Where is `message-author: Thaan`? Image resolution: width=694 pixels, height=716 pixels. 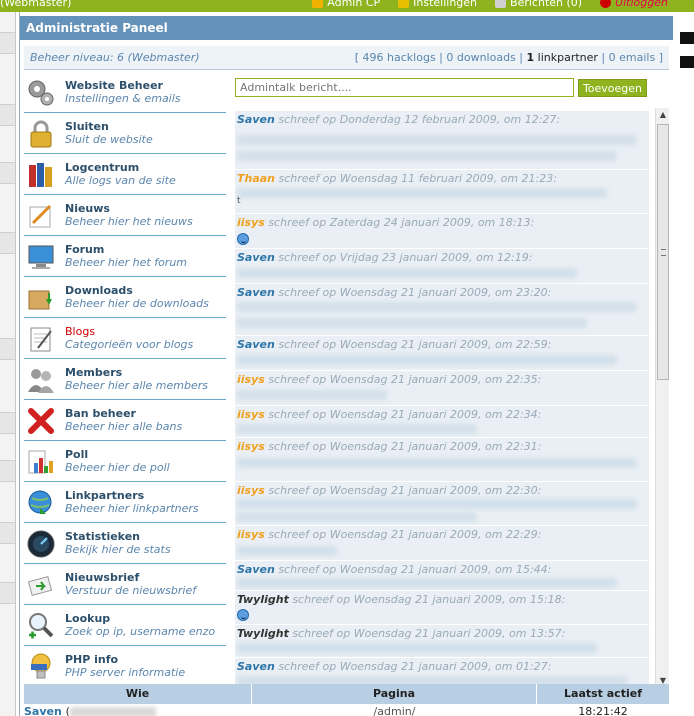
message-author: Thaan is located at coordinates (256, 178).